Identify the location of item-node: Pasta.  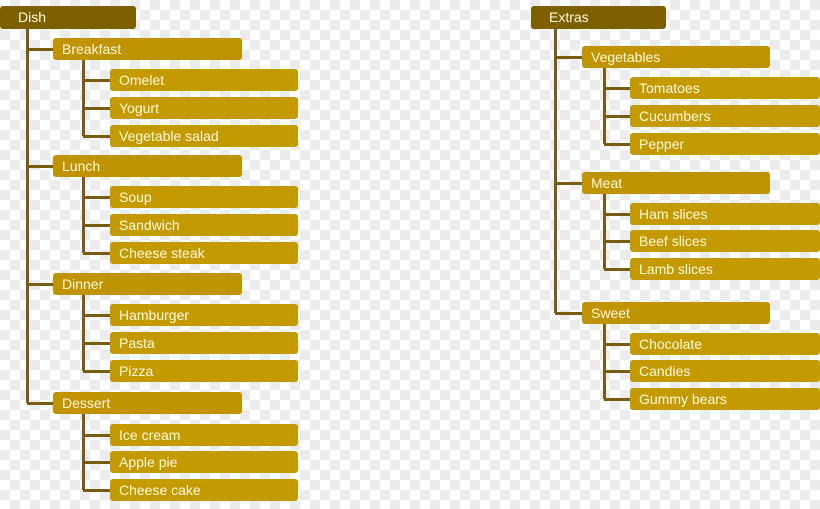
(204, 343).